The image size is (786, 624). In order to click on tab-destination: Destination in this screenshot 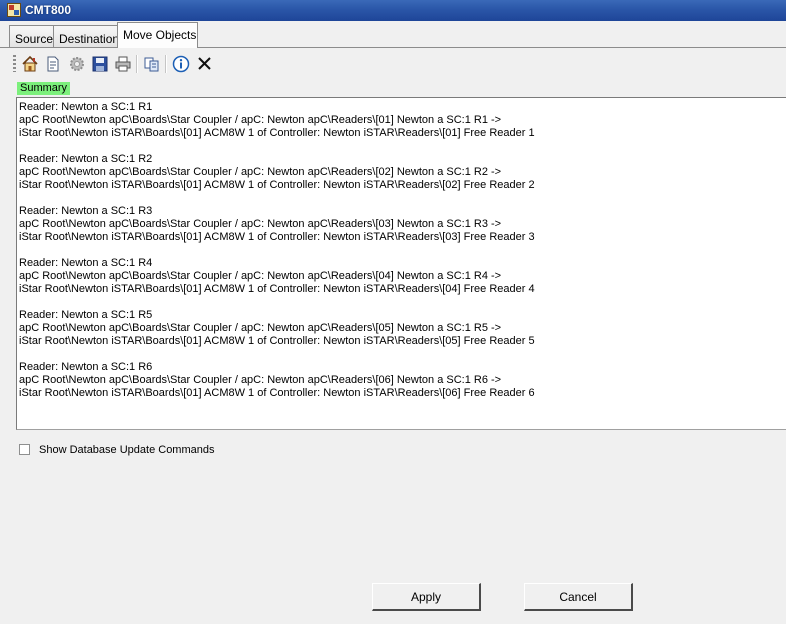, I will do `click(86, 36)`.